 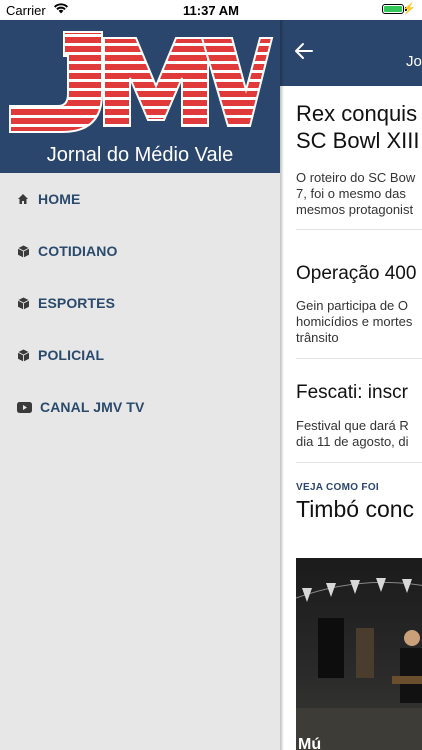 I want to click on menu-item-label: CANAL JMV TV, so click(x=92, y=407).